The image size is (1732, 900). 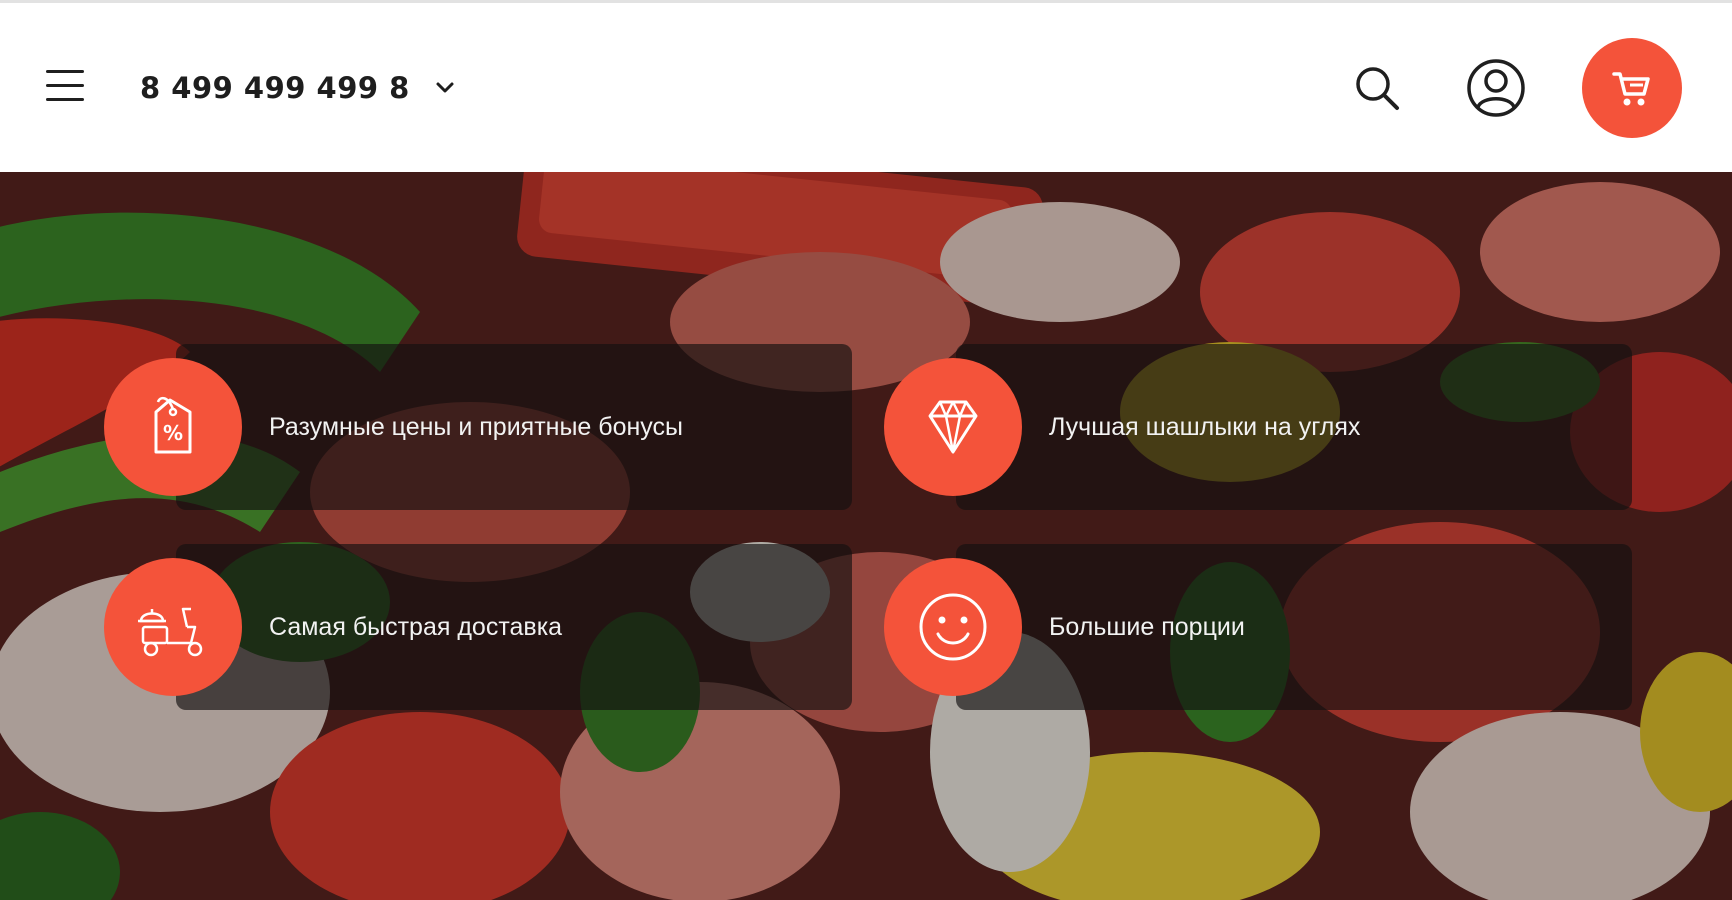 I want to click on discount-tag-icon: %, so click(x=173, y=425).